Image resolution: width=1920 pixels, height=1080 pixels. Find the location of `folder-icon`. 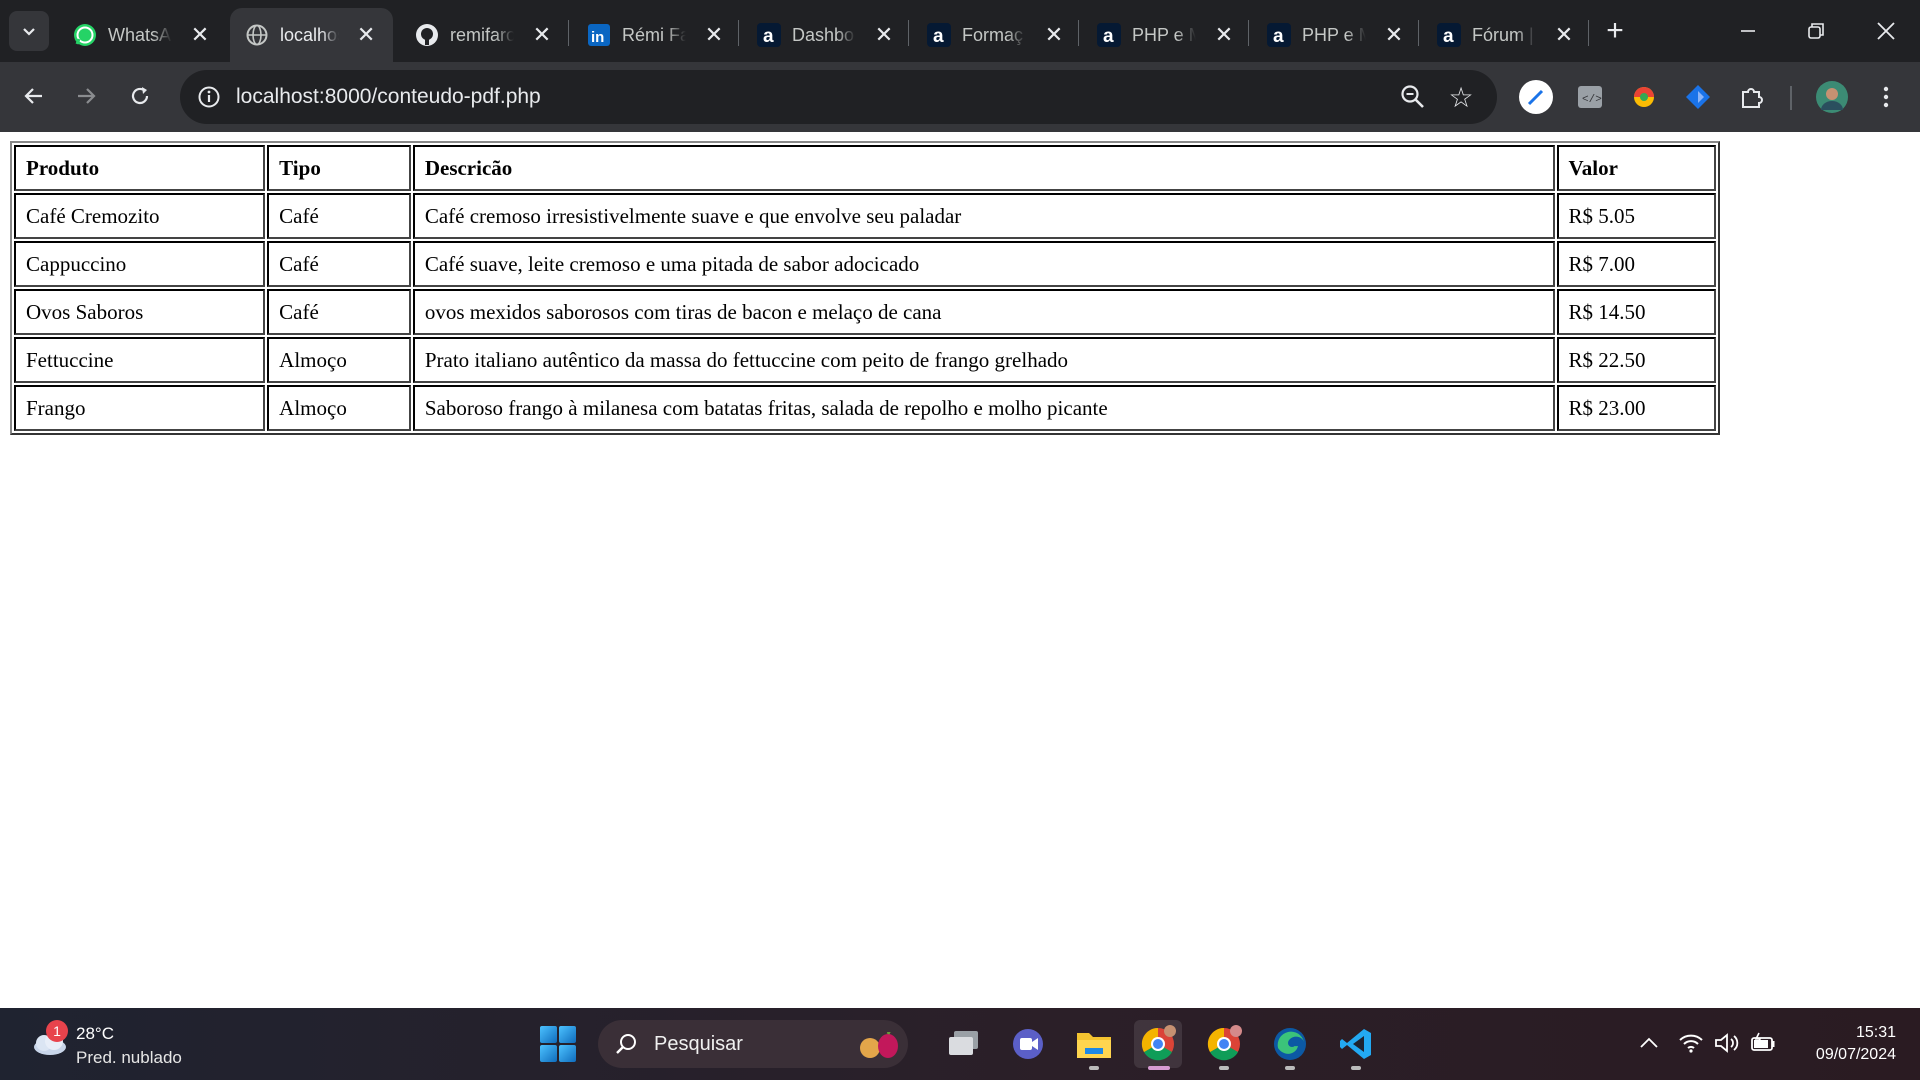

folder-icon is located at coordinates (1094, 1045).